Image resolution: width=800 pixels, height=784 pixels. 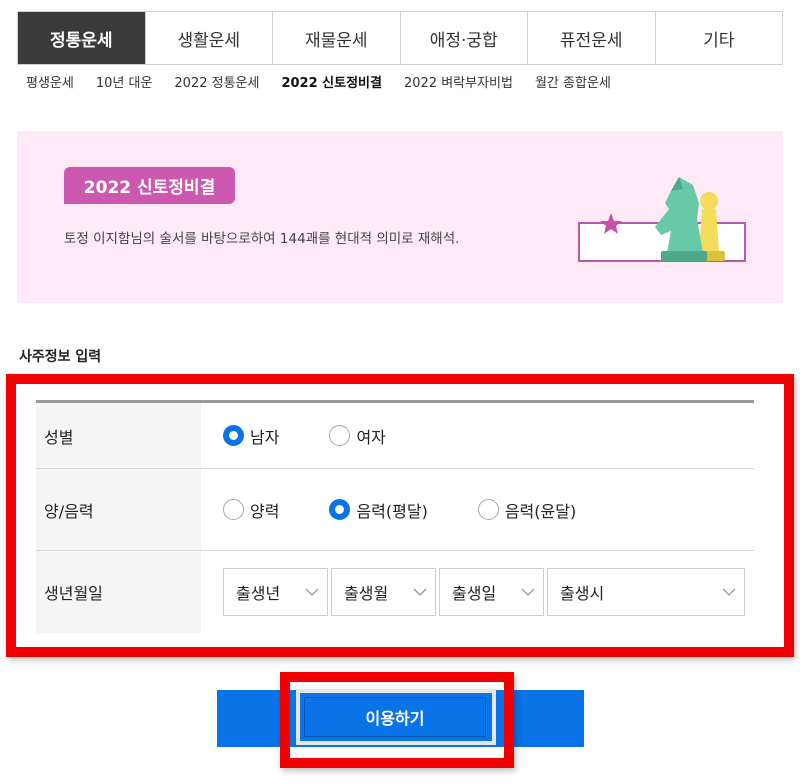 I want to click on select-value: 출생시, so click(x=582, y=593).